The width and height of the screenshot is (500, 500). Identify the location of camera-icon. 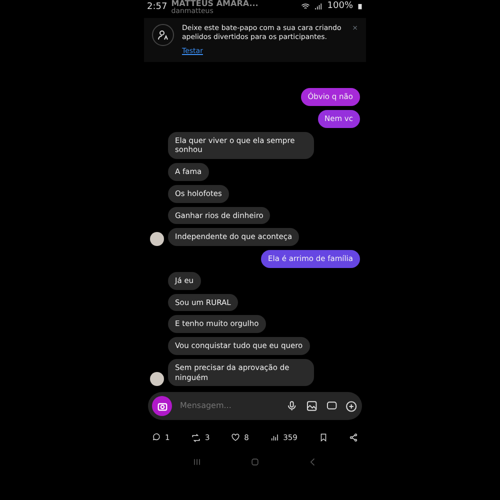
(162, 406).